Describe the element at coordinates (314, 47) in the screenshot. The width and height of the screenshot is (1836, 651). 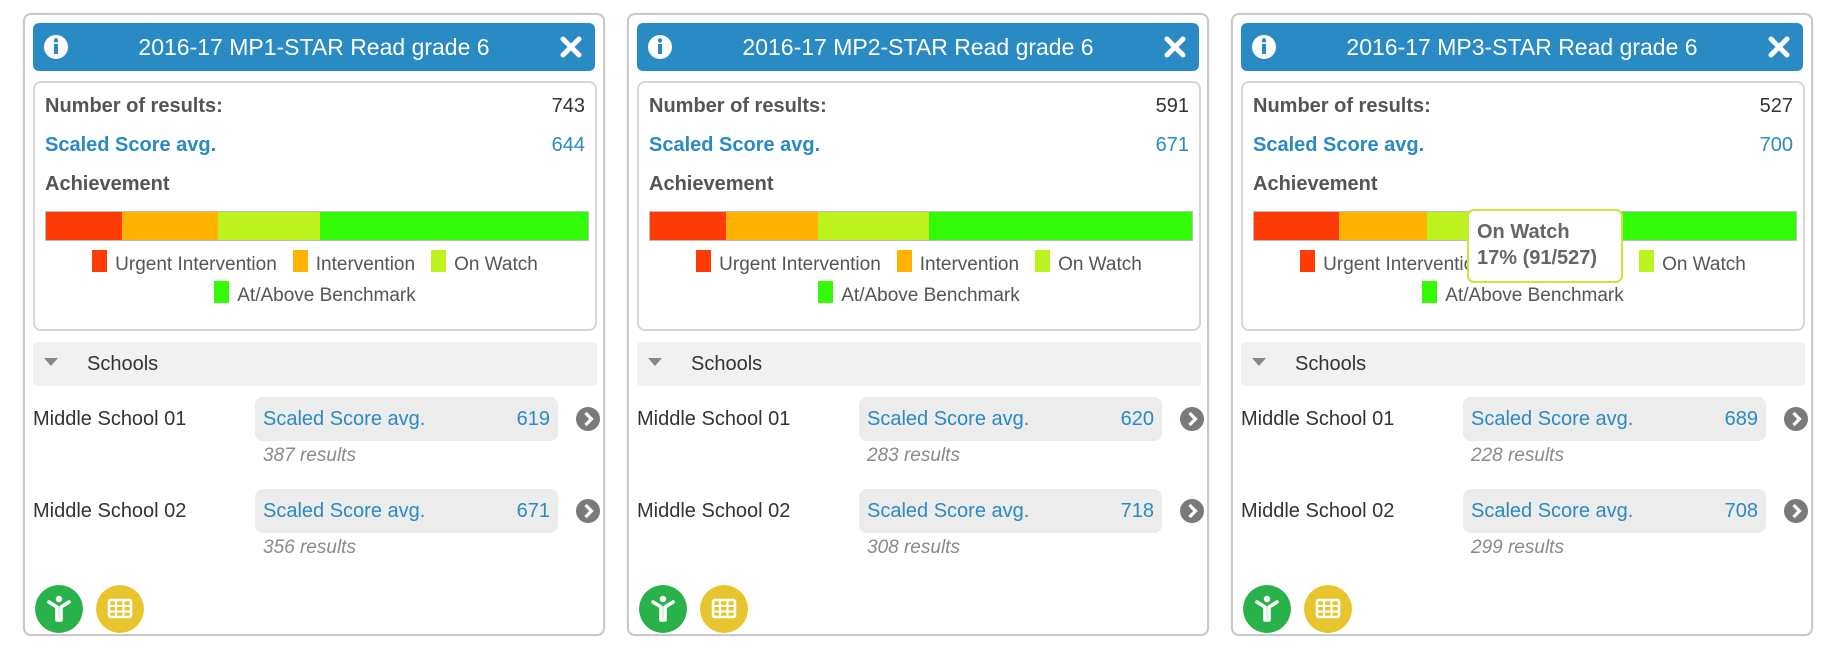
I see `card-title: 2016-17 MP1-STAR Read grade 6` at that location.